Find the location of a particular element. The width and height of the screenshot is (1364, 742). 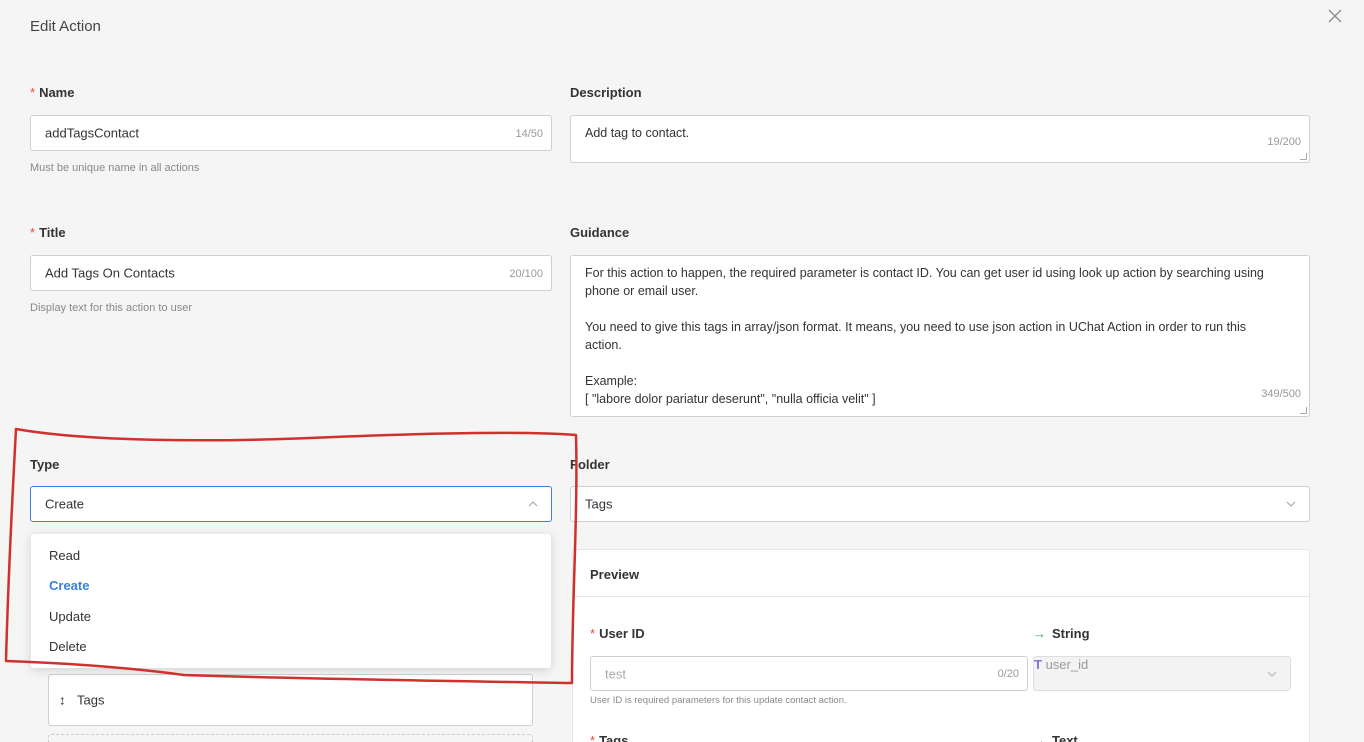

title-input: Add Tags On Contacts 20/100 is located at coordinates (291, 273).